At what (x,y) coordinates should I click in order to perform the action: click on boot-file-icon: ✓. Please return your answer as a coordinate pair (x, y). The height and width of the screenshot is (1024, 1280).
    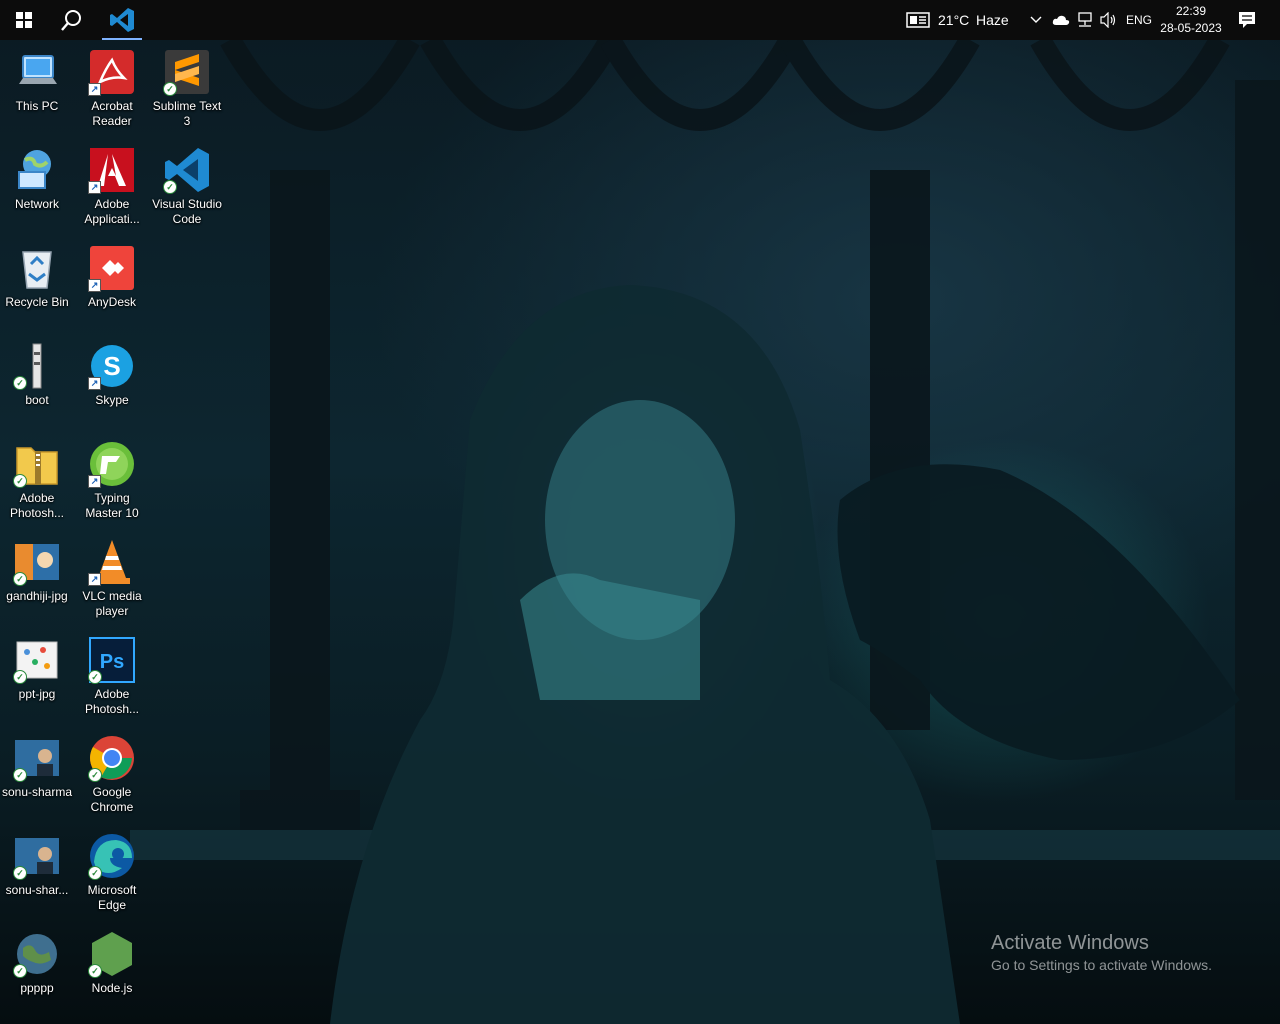
    Looking at the image, I should click on (37, 366).